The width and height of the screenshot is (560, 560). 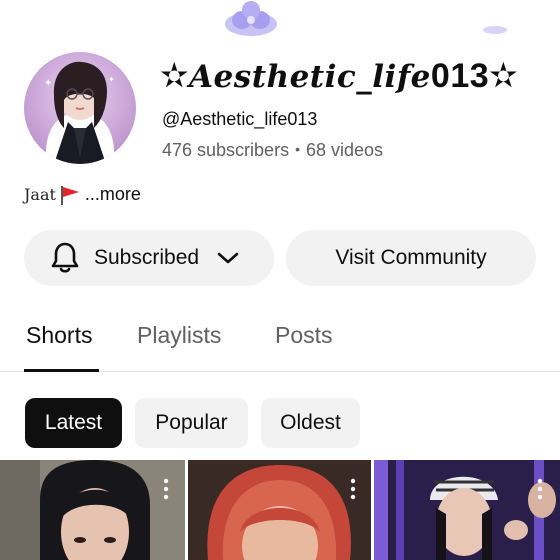 What do you see at coordinates (40, 194) in the screenshot?
I see `description-text: Jaat` at bounding box center [40, 194].